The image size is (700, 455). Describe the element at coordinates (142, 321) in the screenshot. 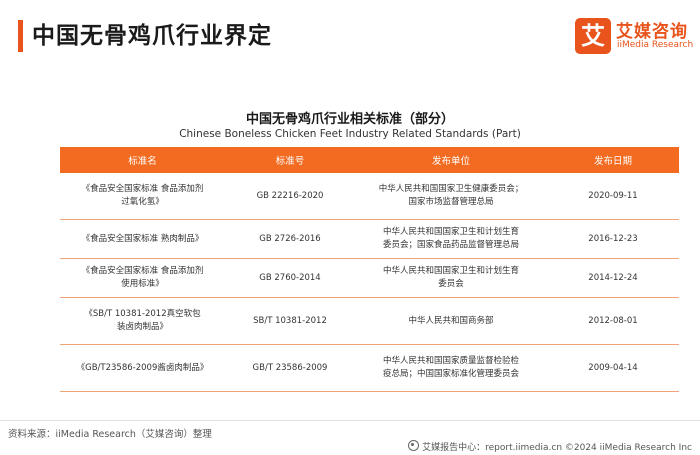

I see `cell-name: 《SB/T 10381-2012真空软包 装卤肉制品》` at that location.